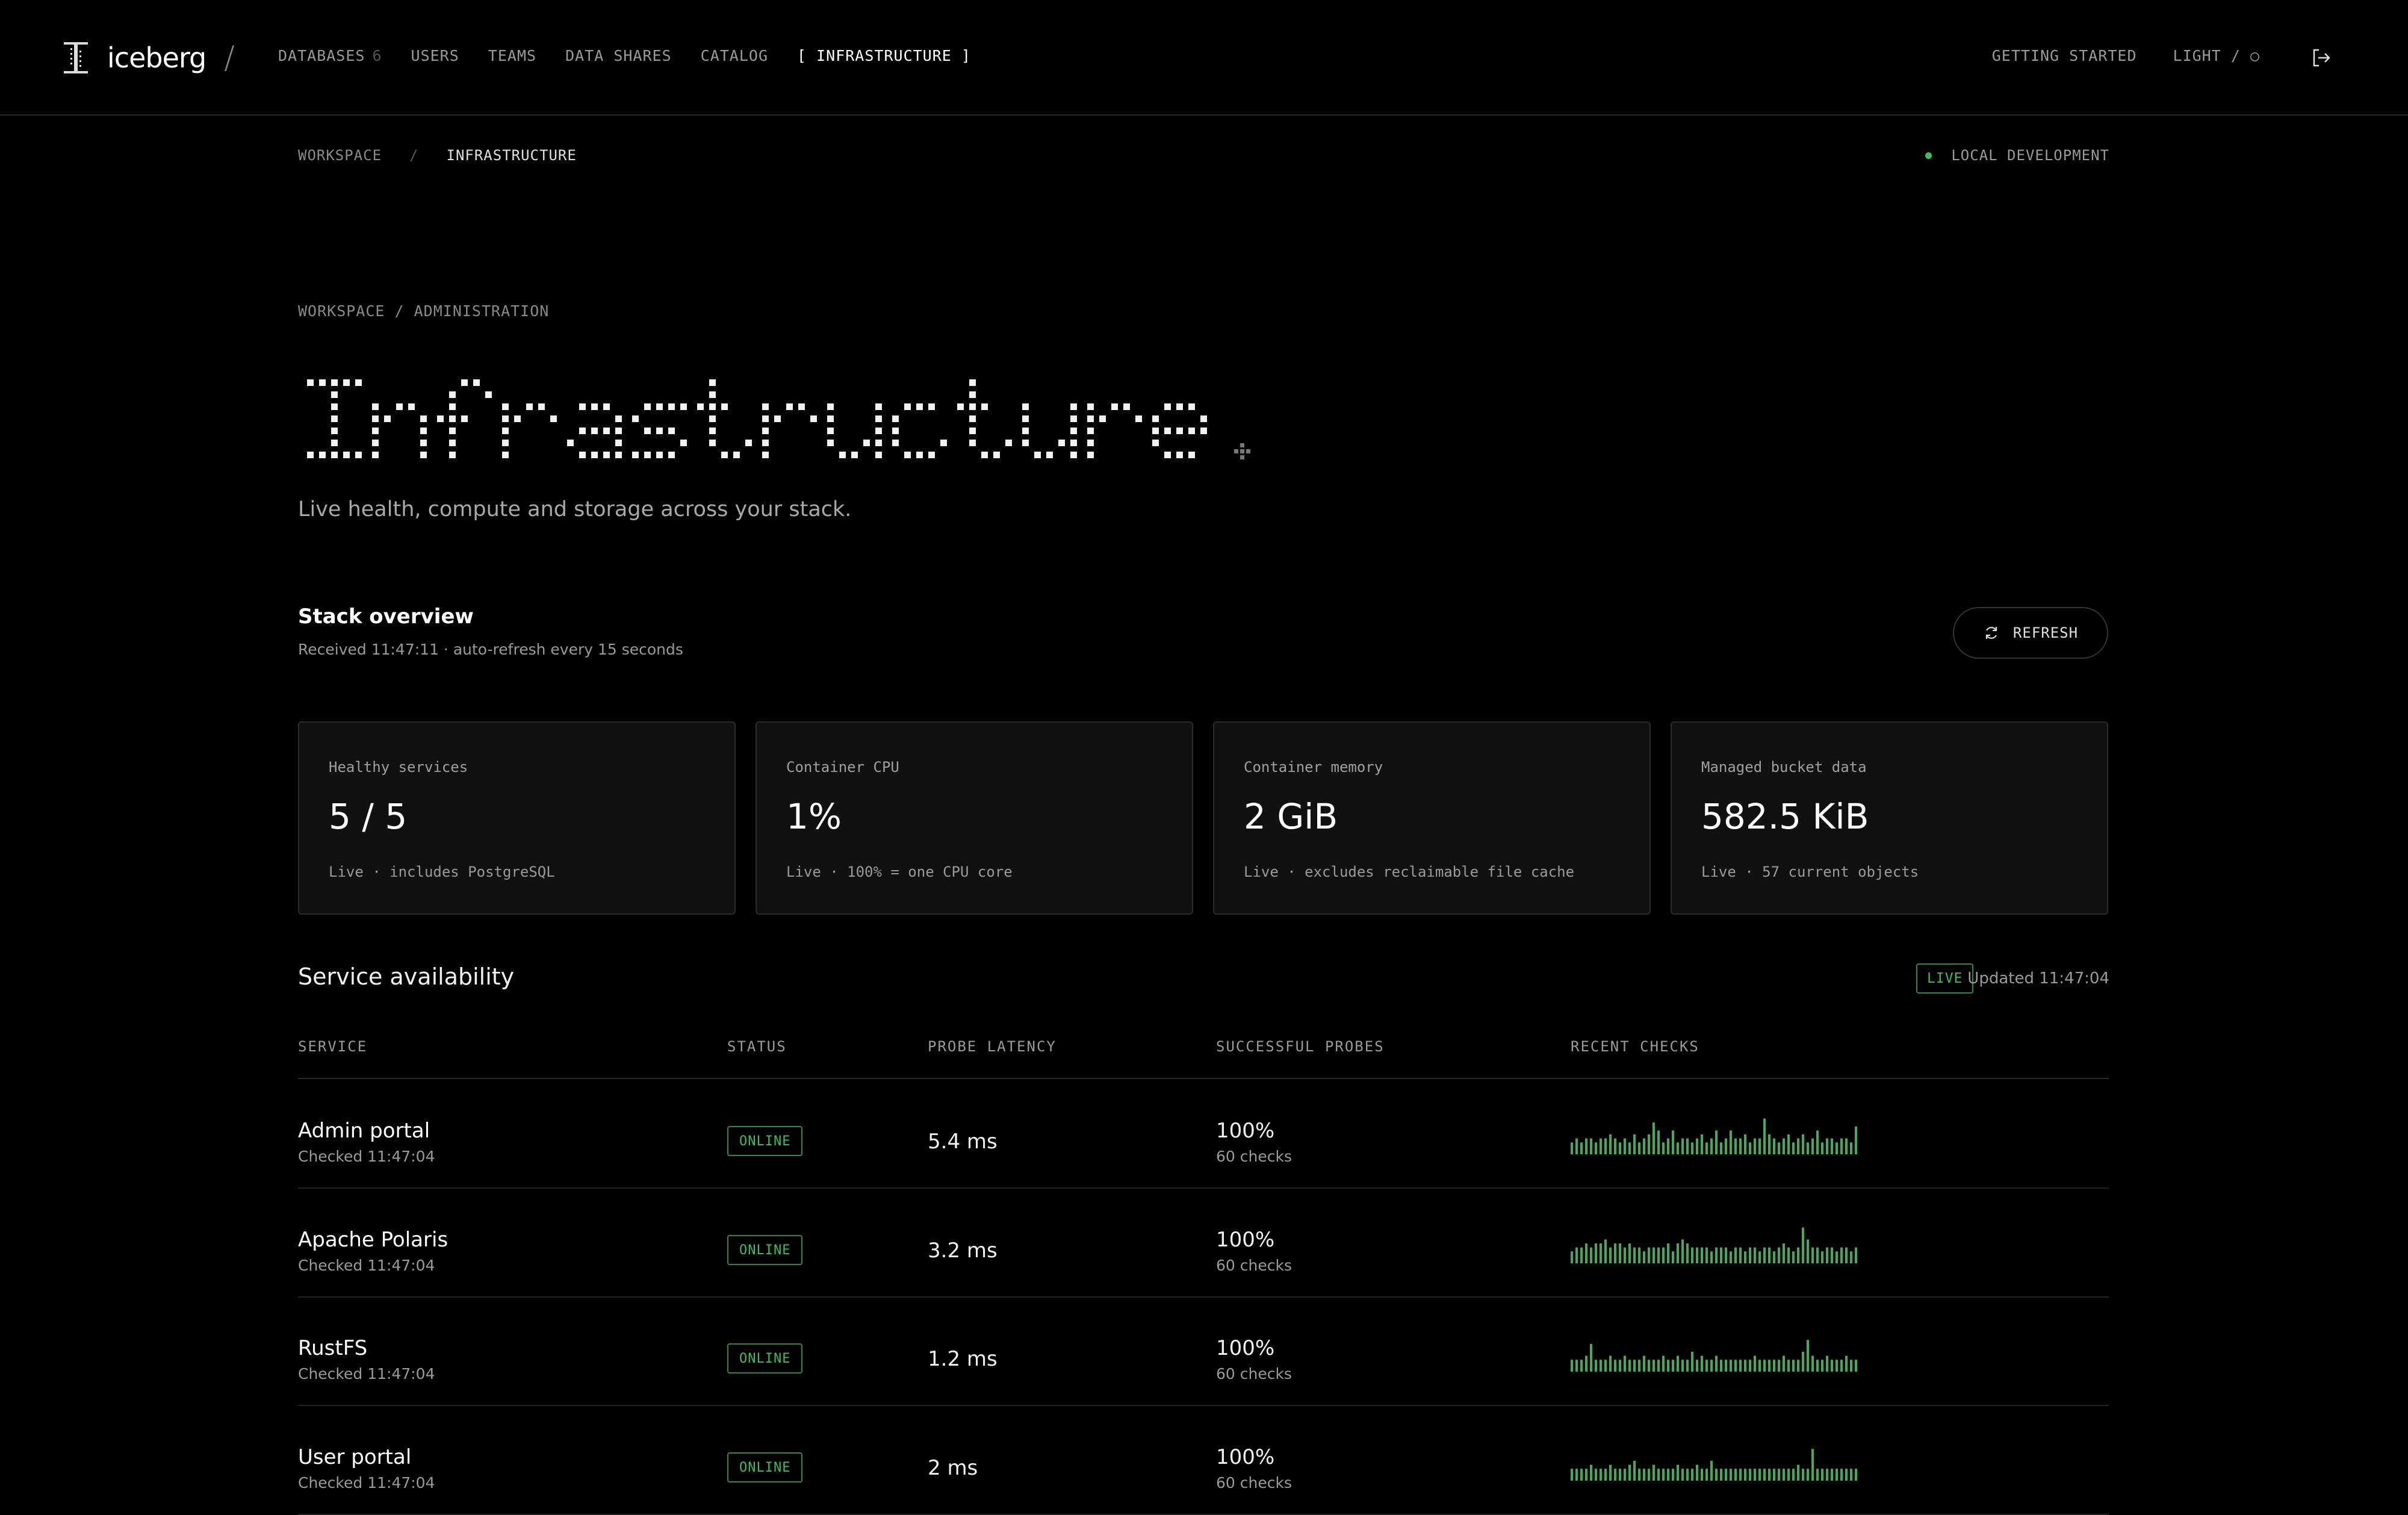 Image resolution: width=2408 pixels, height=1515 pixels. Describe the element at coordinates (333, 1046) in the screenshot. I see `column-service: SERVICE` at that location.